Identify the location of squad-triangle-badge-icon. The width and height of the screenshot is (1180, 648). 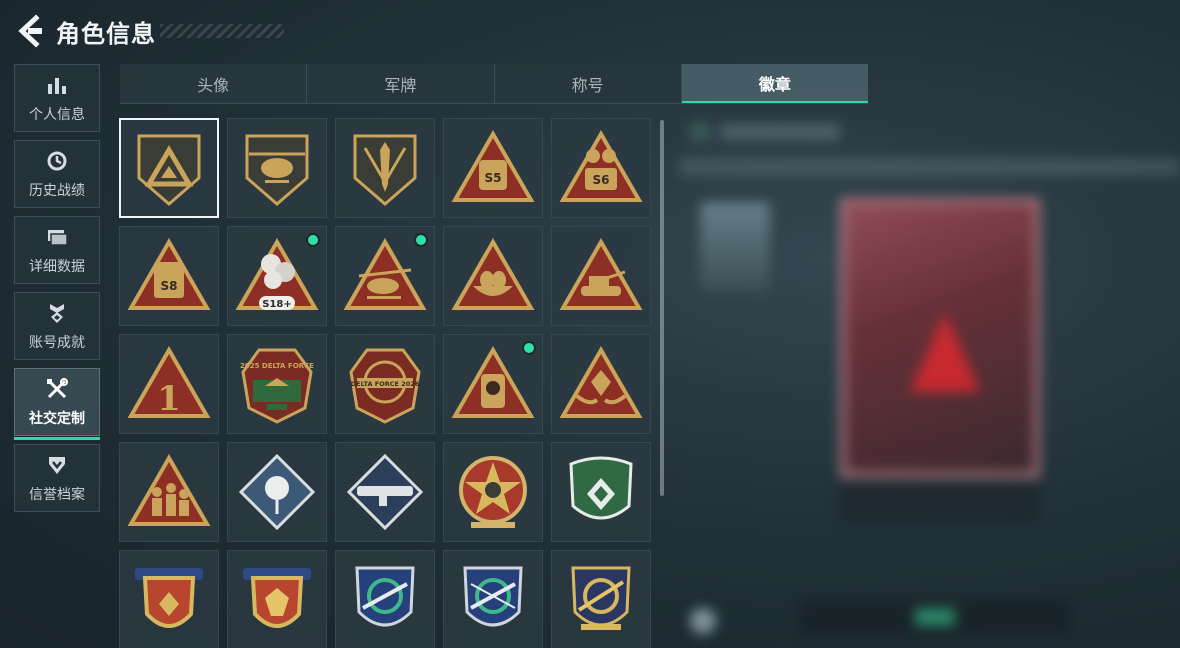
(169, 489).